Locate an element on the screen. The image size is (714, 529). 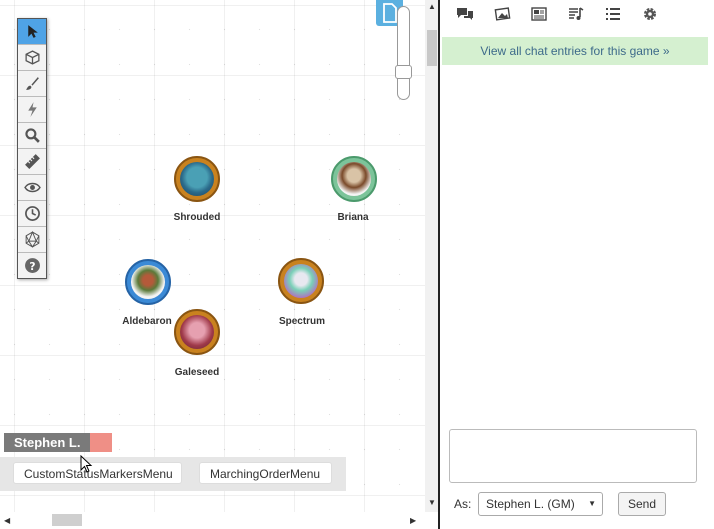
journal-icon is located at coordinates (538, 14).